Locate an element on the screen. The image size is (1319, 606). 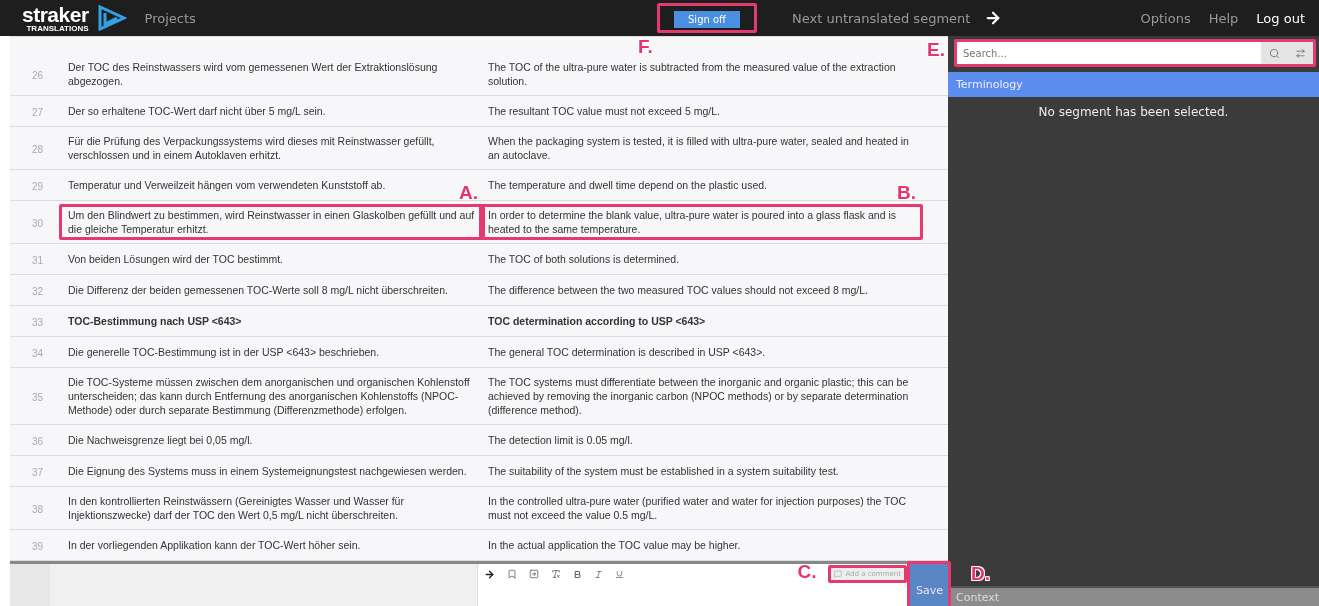
source-text: In der vorliegenden Applikation kann der TOC-Wert höher sein. is located at coordinates (214, 545).